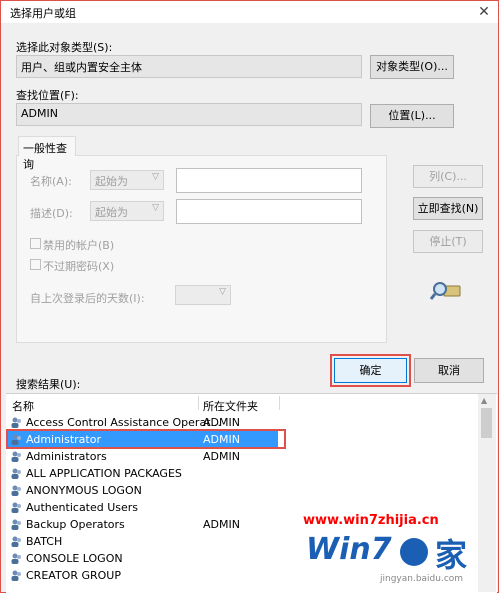 The height and width of the screenshot is (593, 499). Describe the element at coordinates (47, 153) in the screenshot. I see `tab-general-query: 一般性查询` at that location.